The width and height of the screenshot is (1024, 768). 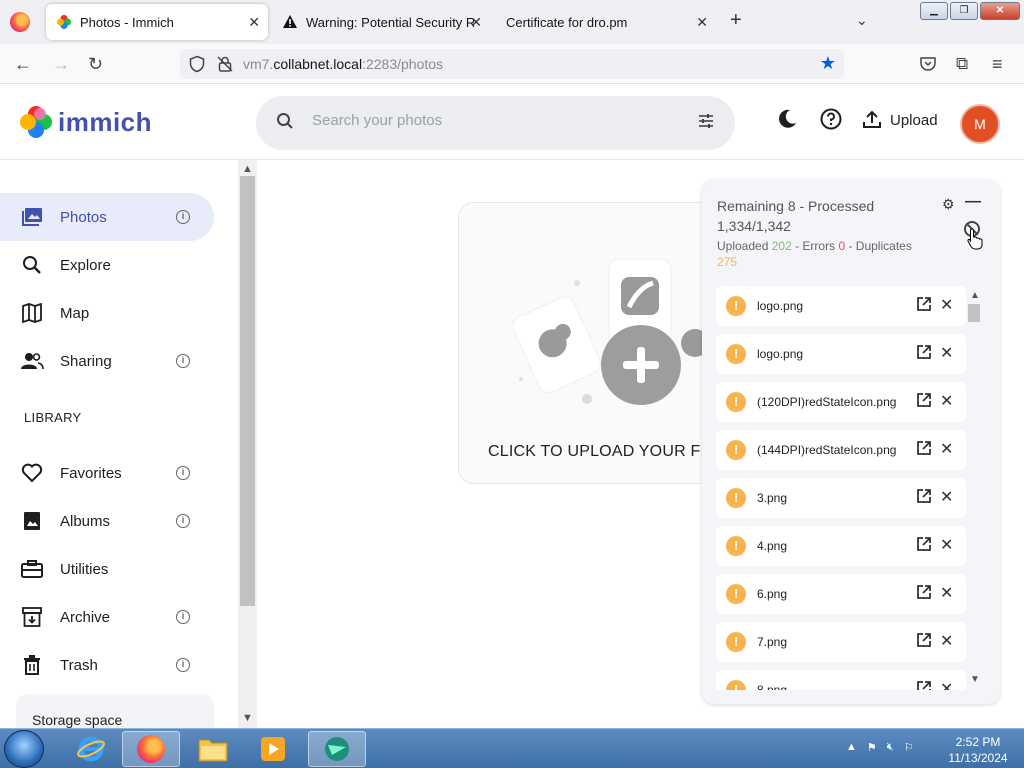 I want to click on upload-file-row: ! 4.png ✕, so click(x=841, y=546).